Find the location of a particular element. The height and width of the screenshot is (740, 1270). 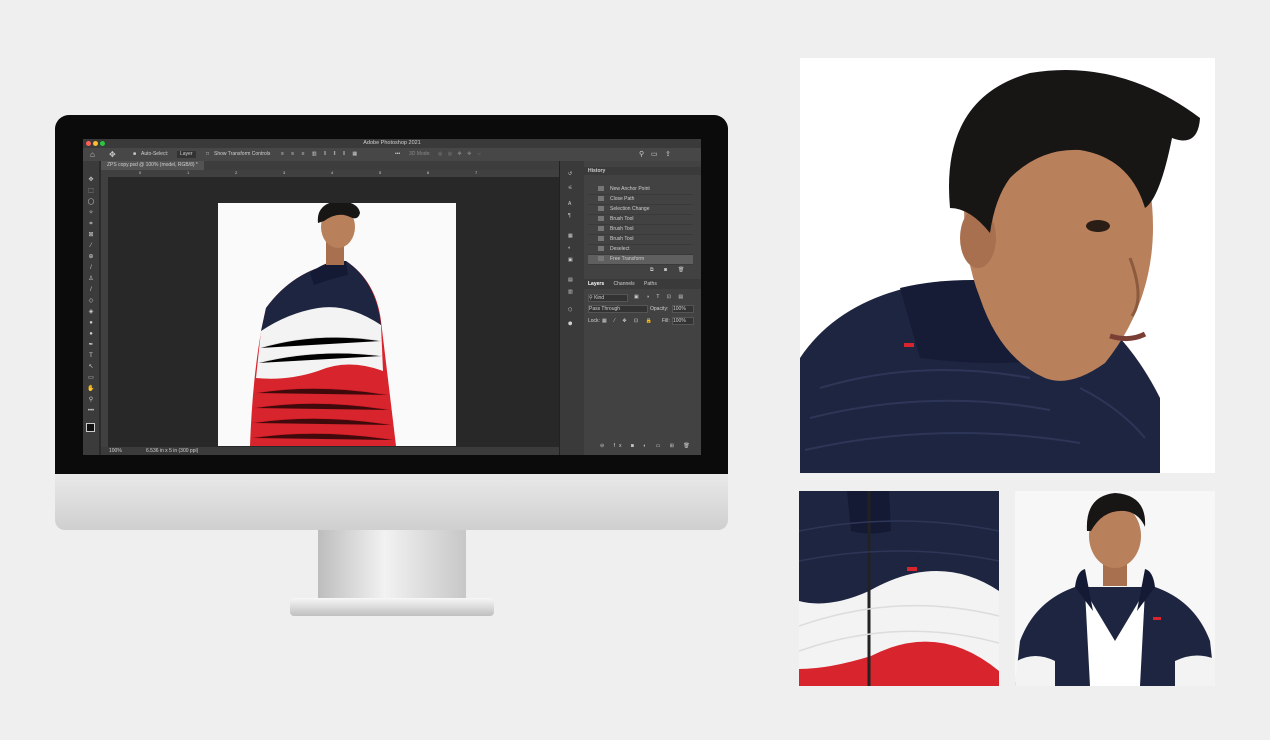

styles-panel-icon: ⬢ is located at coordinates (570, 324).